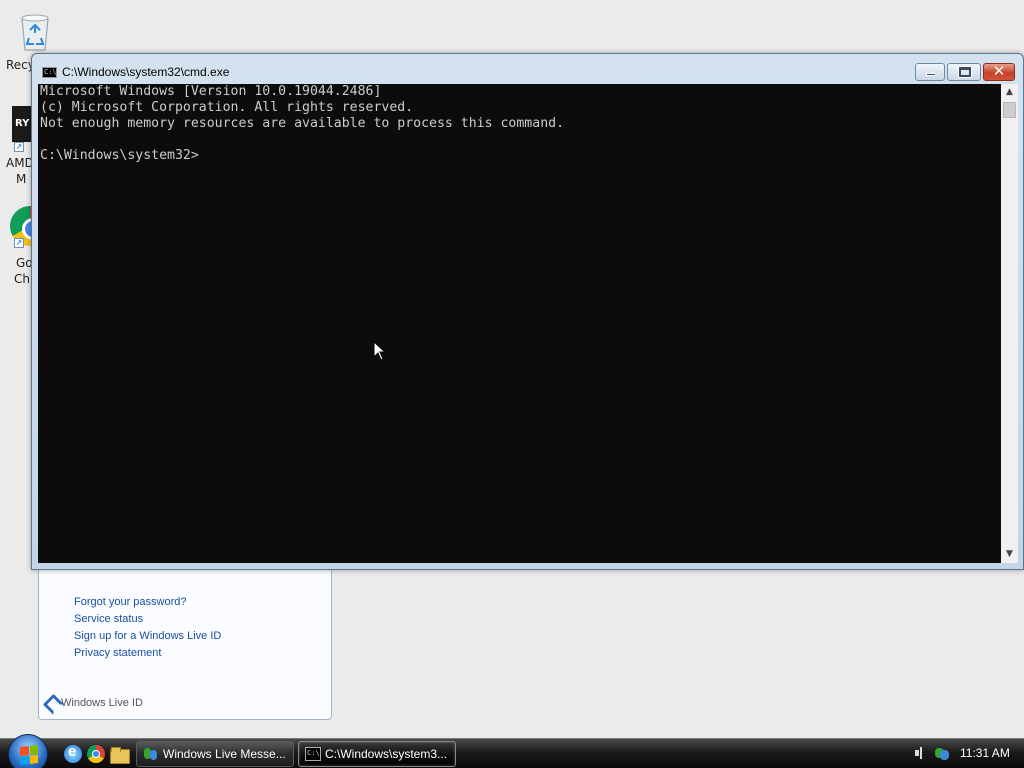  What do you see at coordinates (73, 753) in the screenshot?
I see `internet-explorer-icon` at bounding box center [73, 753].